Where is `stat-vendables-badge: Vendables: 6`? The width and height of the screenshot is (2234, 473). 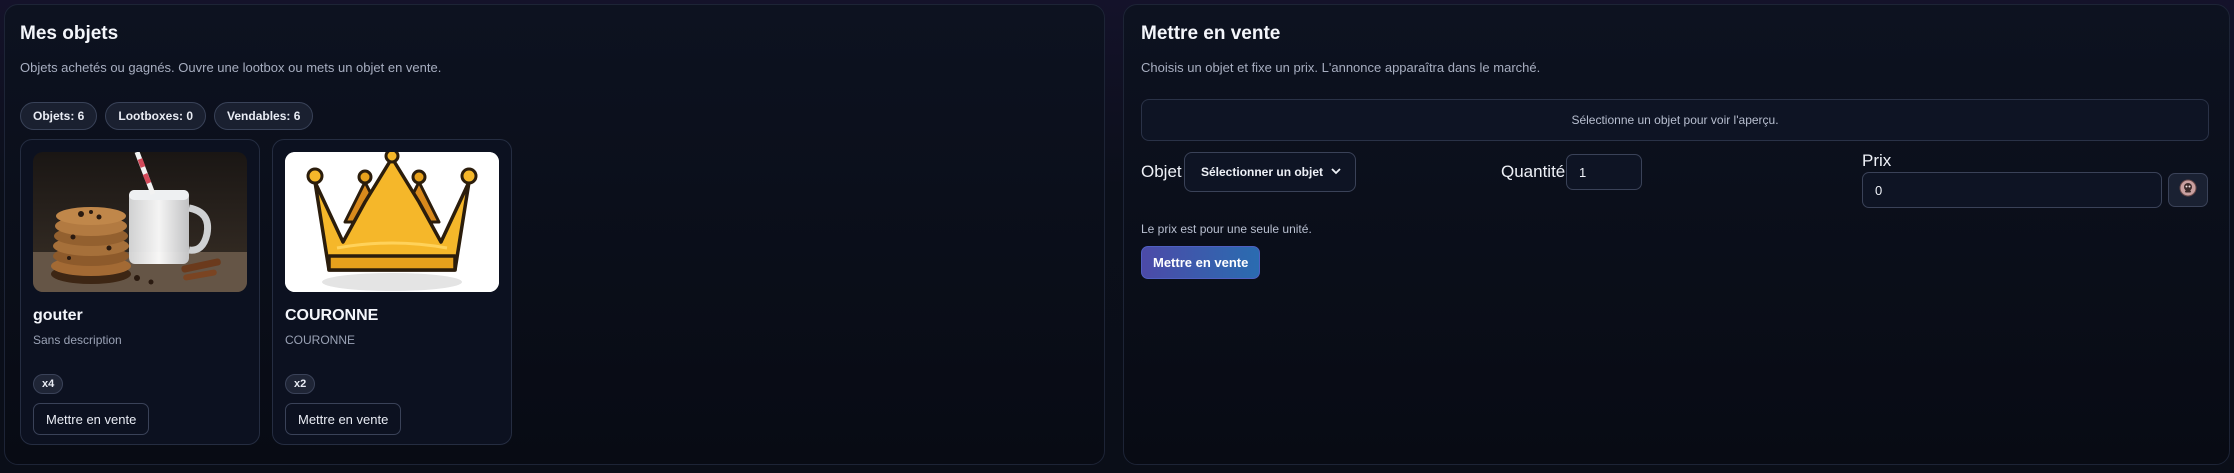
stat-vendables-badge: Vendables: 6 is located at coordinates (264, 116).